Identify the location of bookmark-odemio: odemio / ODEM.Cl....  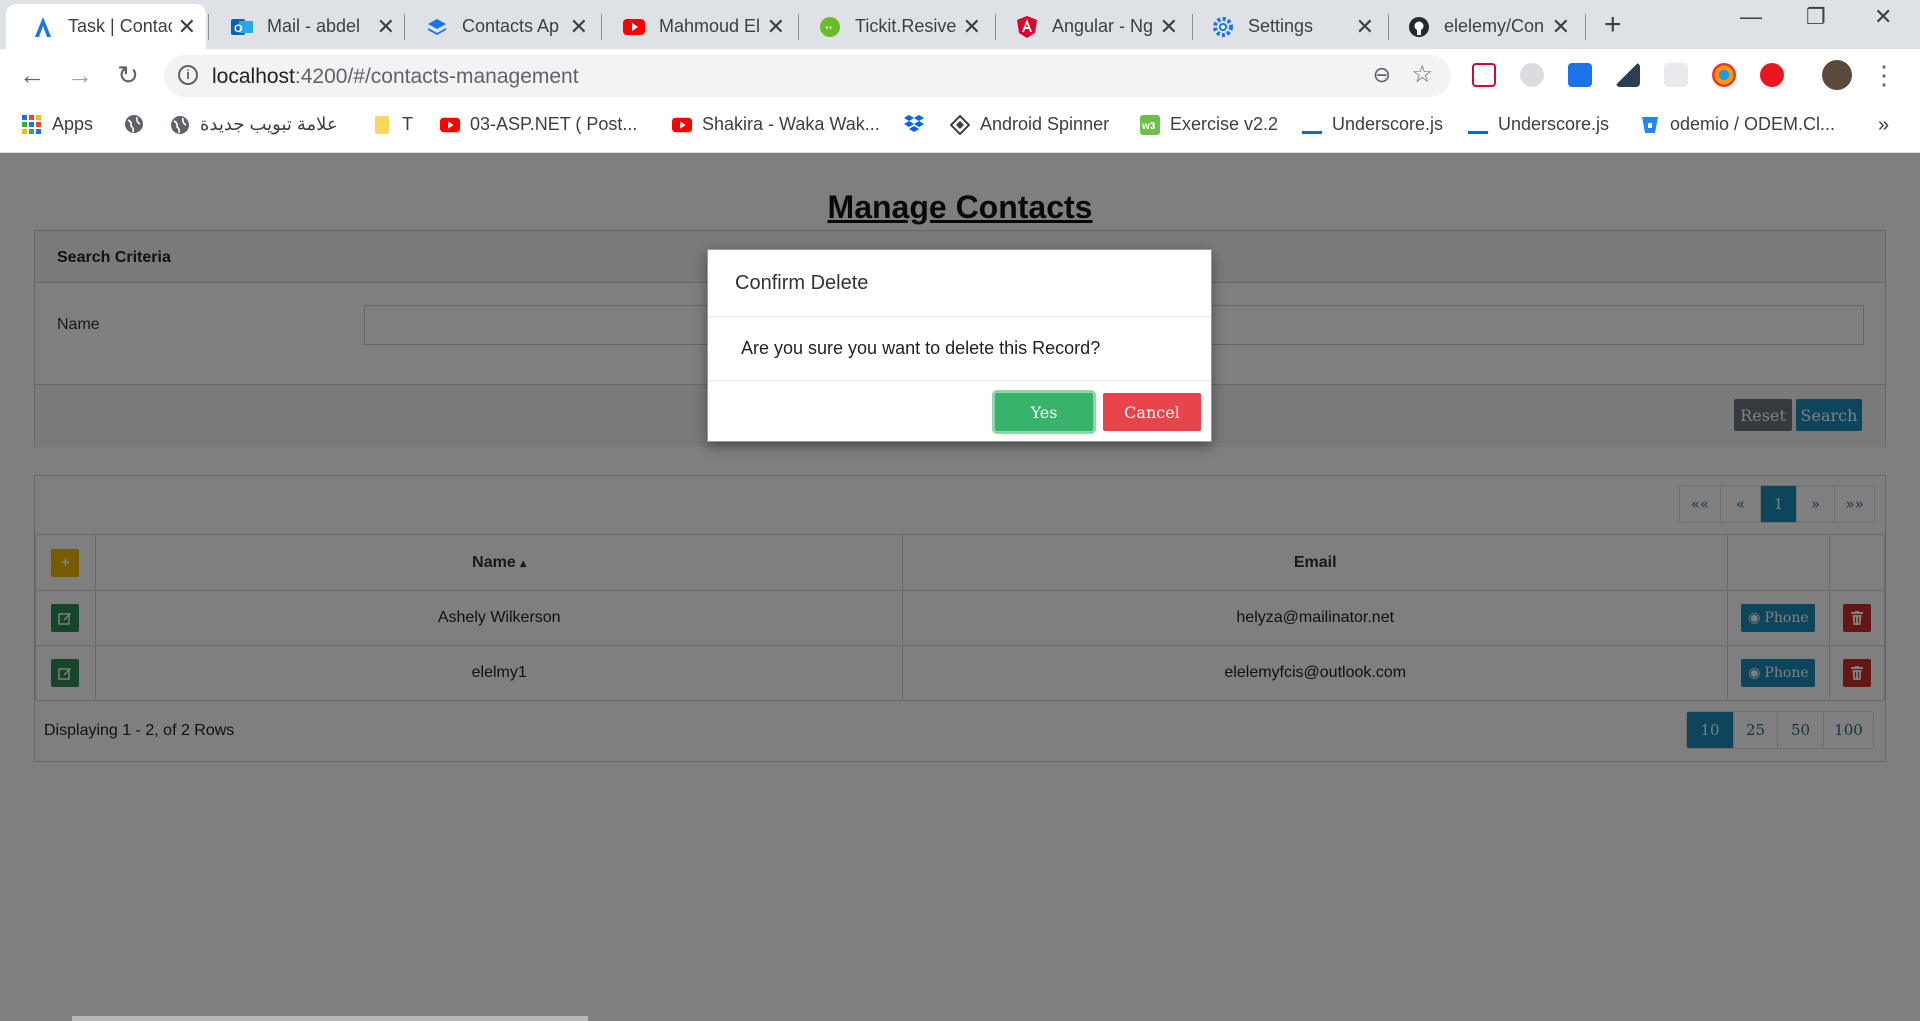
(1737, 124).